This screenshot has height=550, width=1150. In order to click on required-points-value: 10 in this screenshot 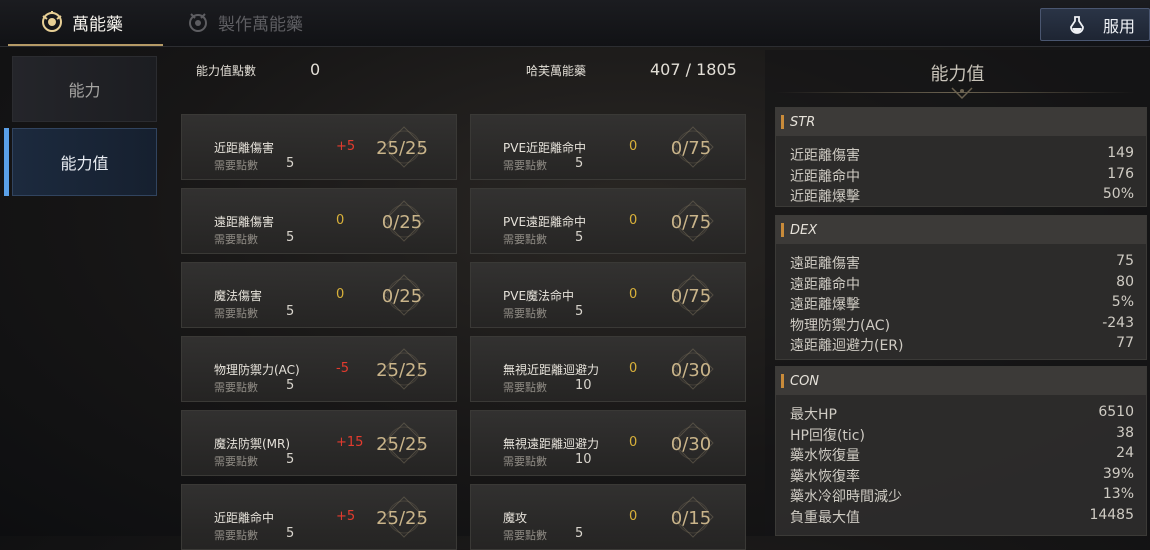, I will do `click(583, 385)`.